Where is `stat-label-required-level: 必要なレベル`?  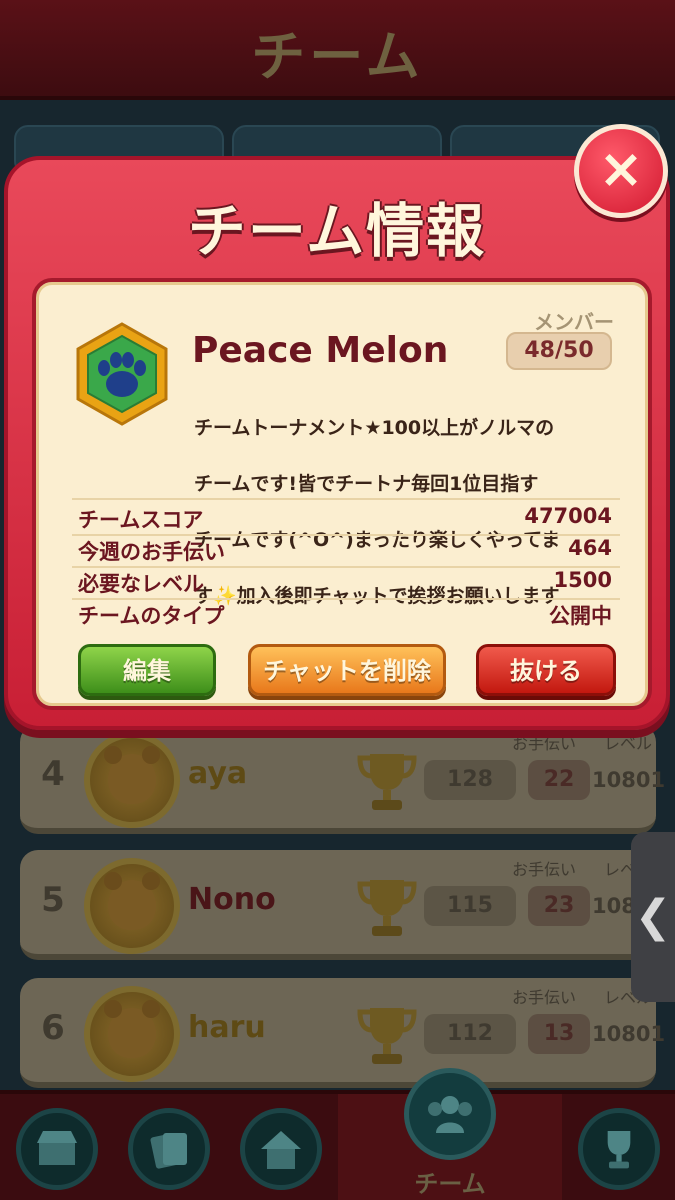 stat-label-required-level: 必要なレベル is located at coordinates (141, 584).